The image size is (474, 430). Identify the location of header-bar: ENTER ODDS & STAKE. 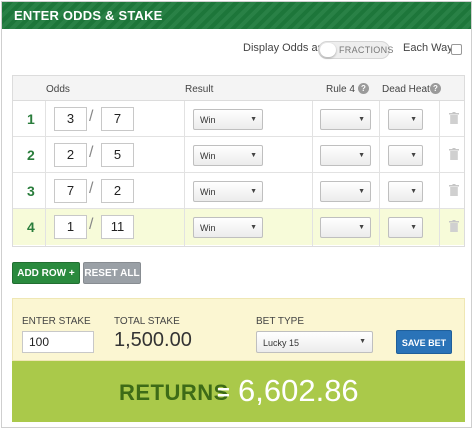
(236, 15).